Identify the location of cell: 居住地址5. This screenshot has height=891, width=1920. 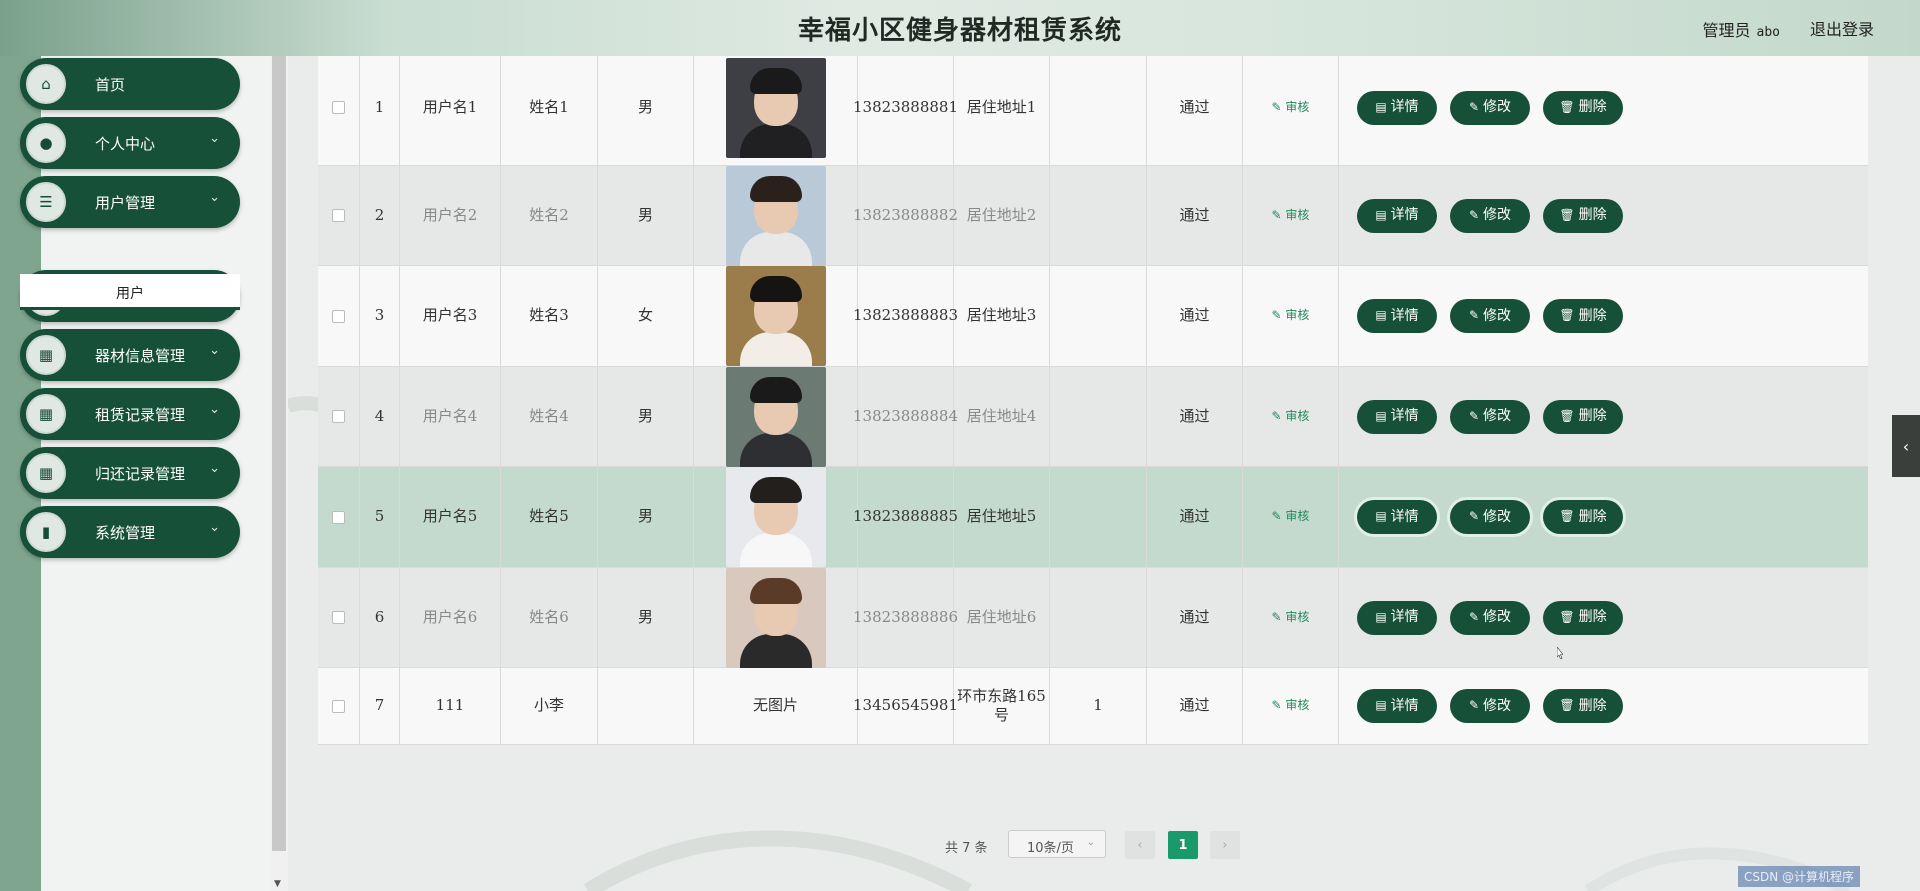
(1002, 517).